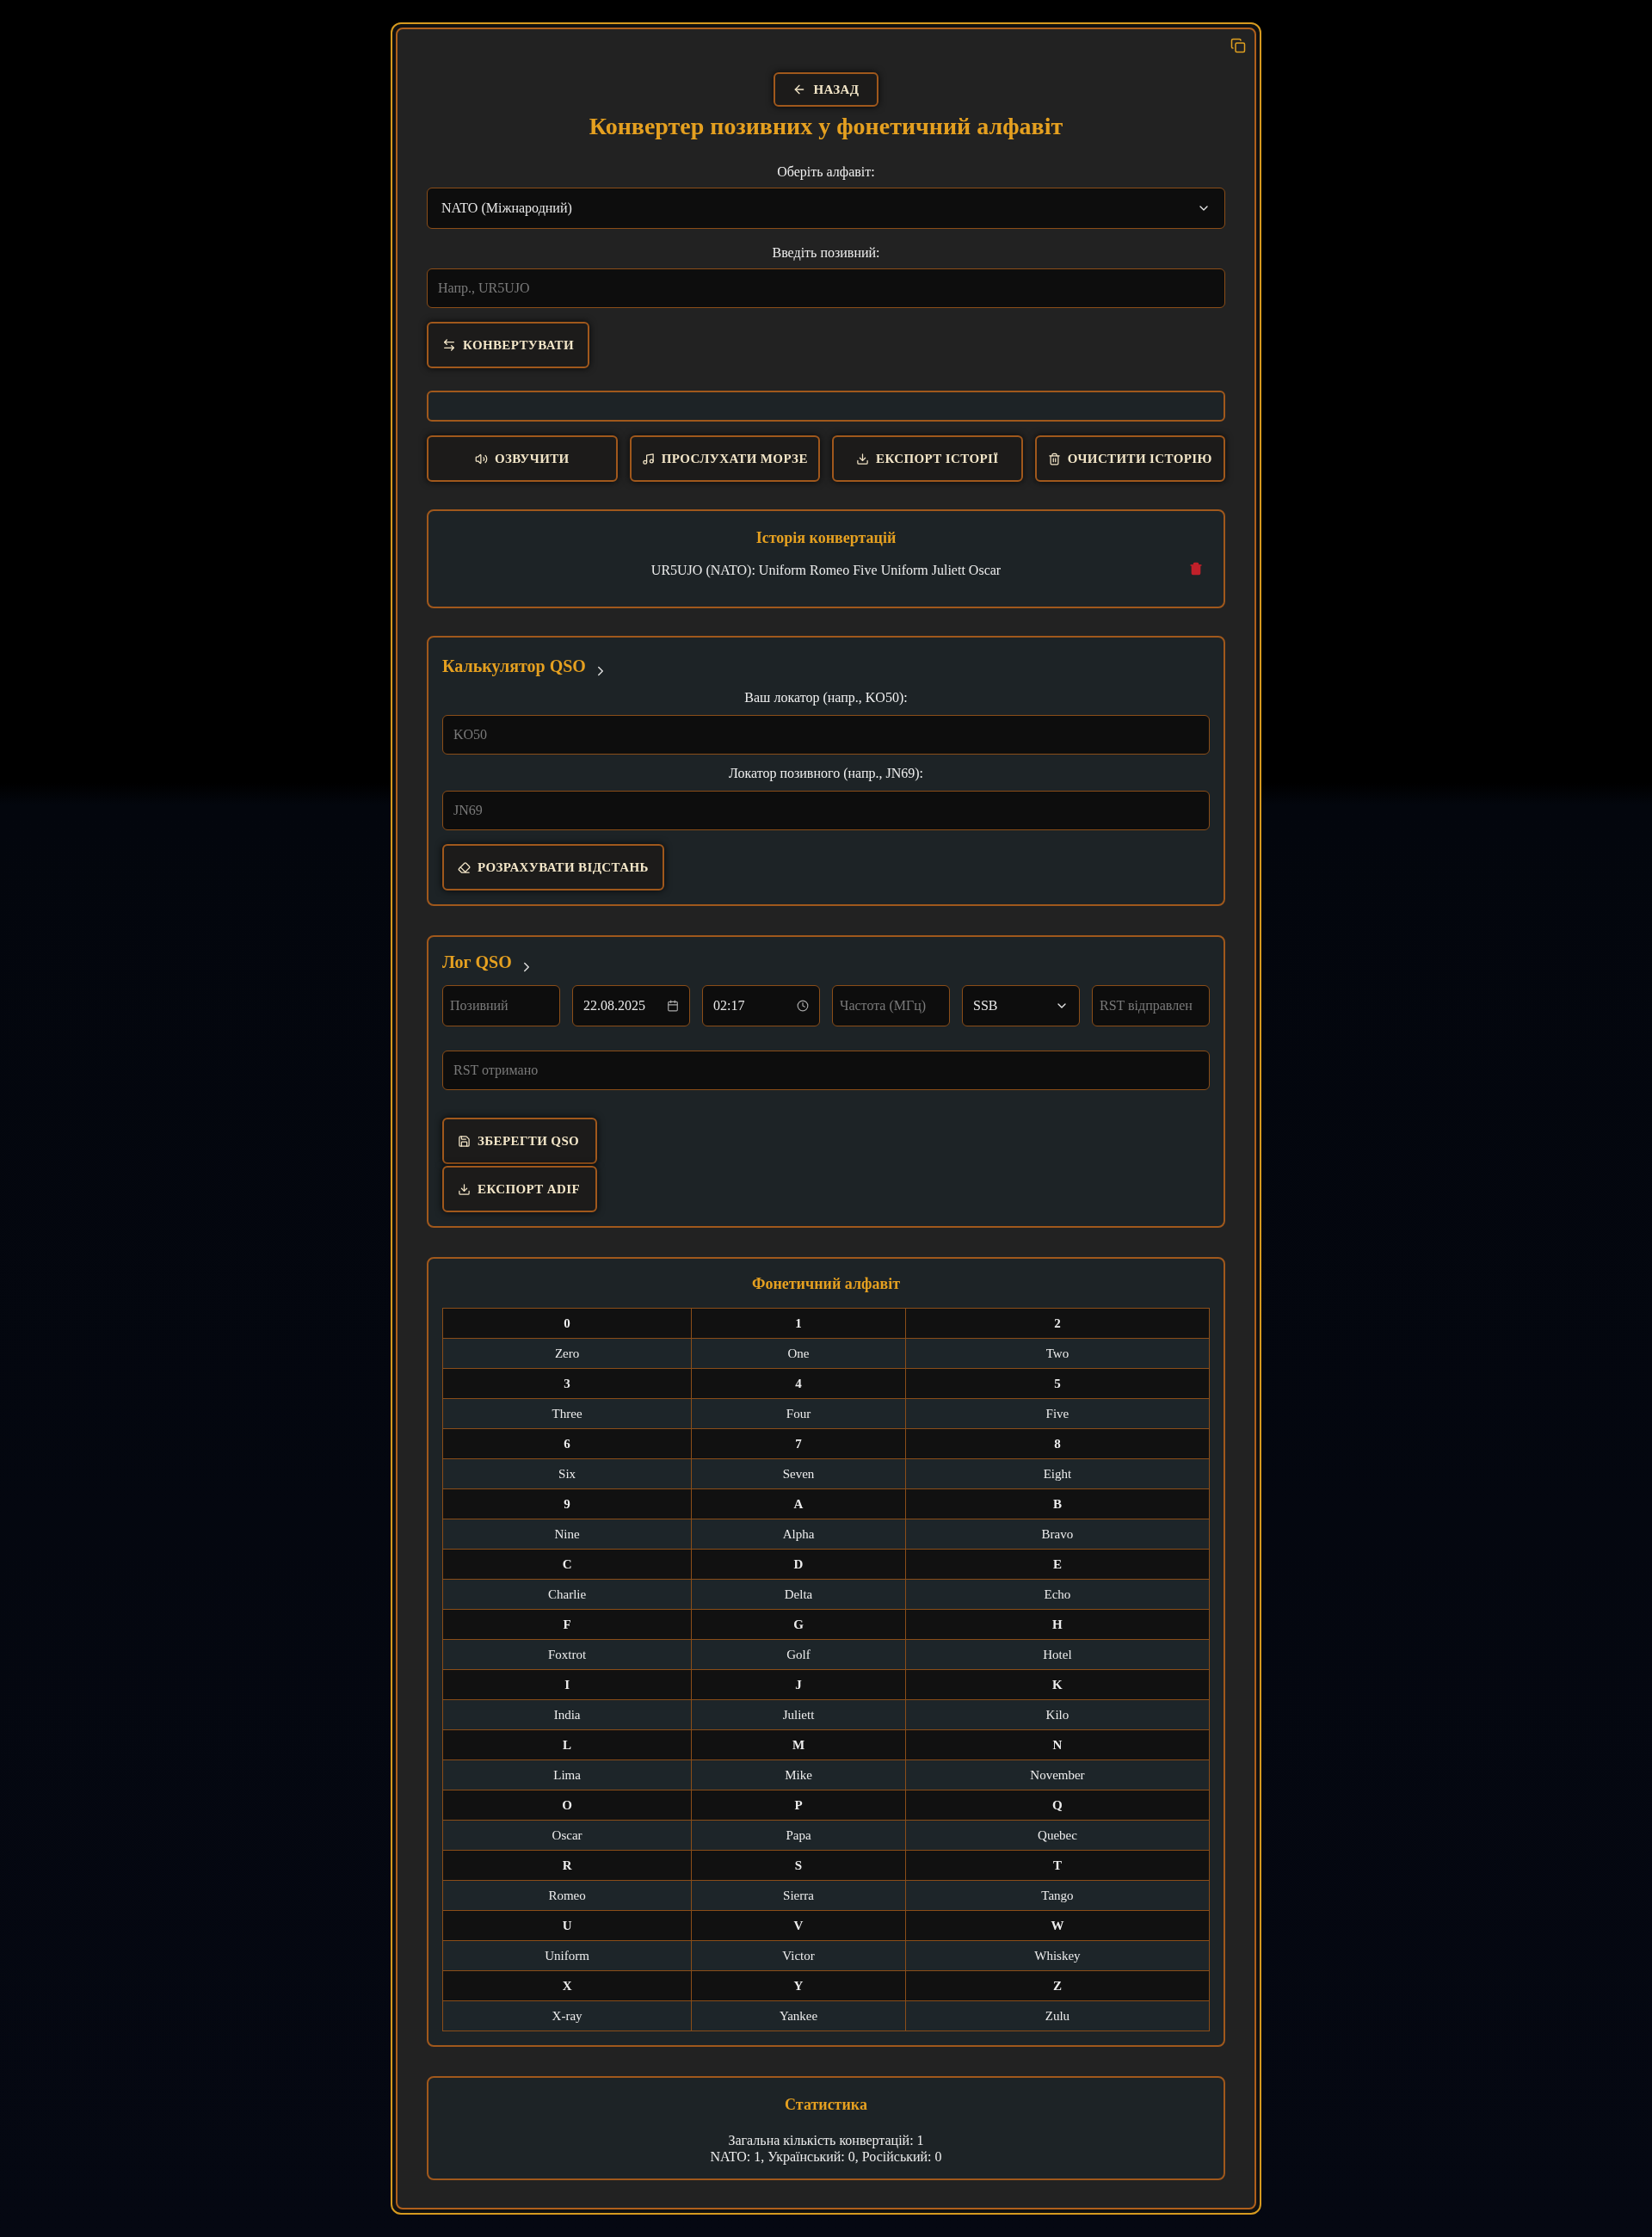 The width and height of the screenshot is (1652, 2237). Describe the element at coordinates (477, 962) in the screenshot. I see `section-title: Лог QSO` at that location.